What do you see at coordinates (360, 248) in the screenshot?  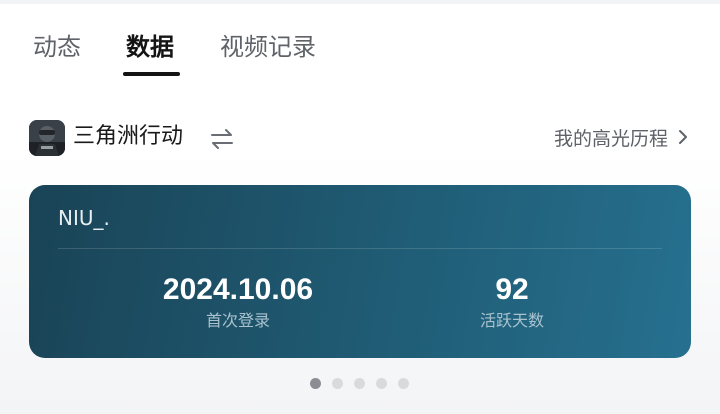 I see `card-divider` at bounding box center [360, 248].